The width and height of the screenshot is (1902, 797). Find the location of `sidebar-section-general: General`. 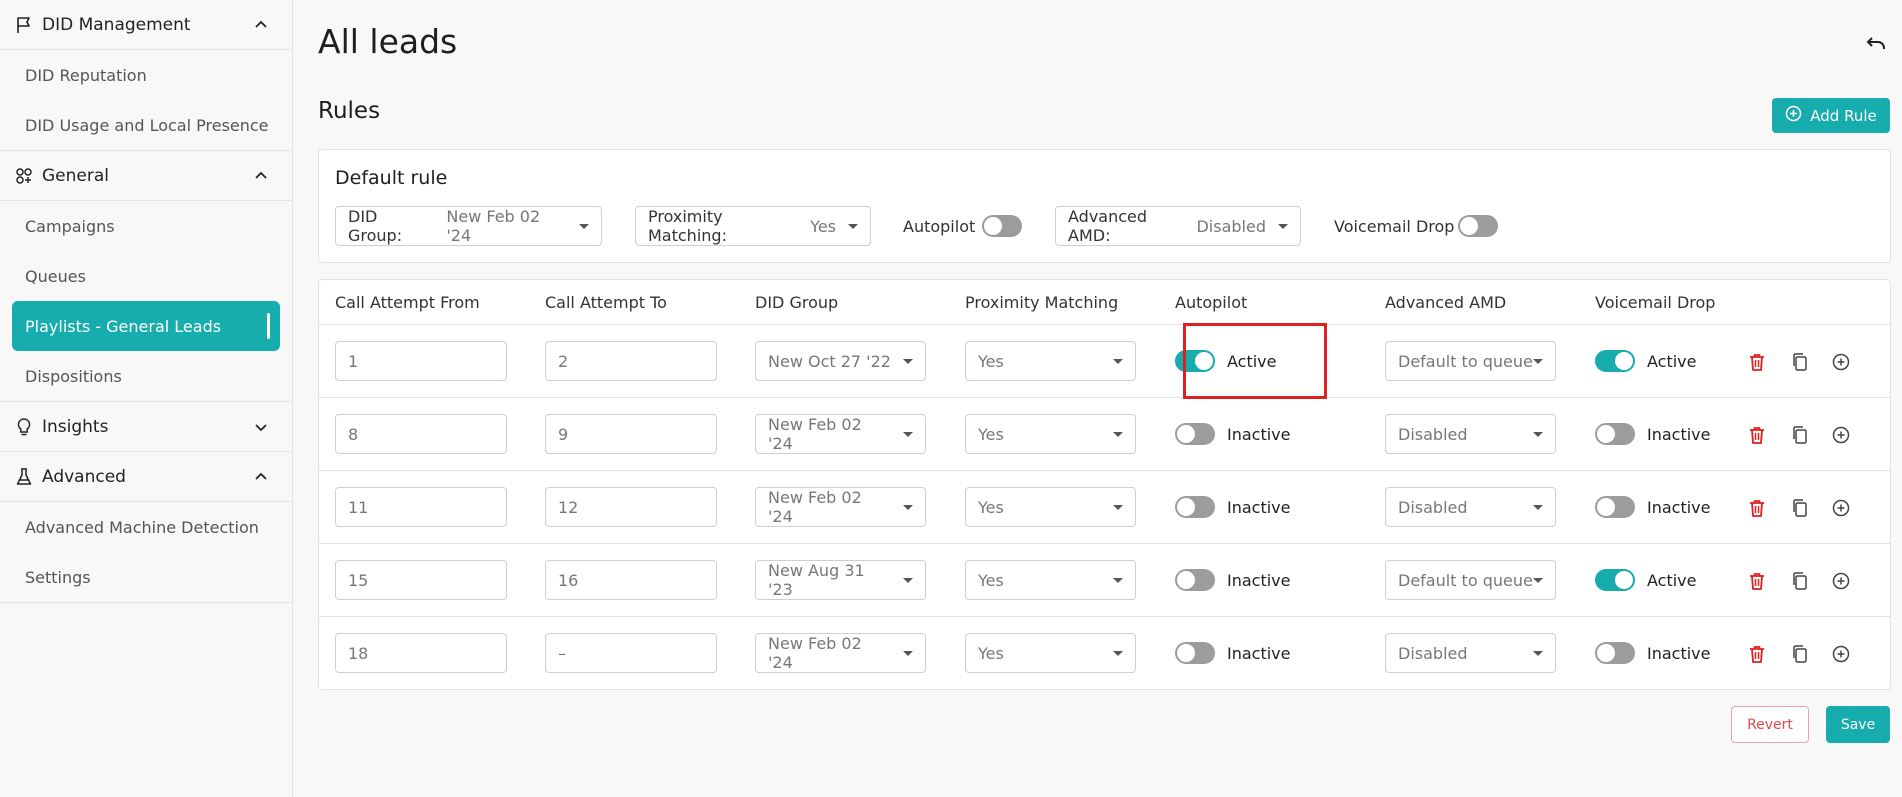

sidebar-section-general: General is located at coordinates (146, 176).